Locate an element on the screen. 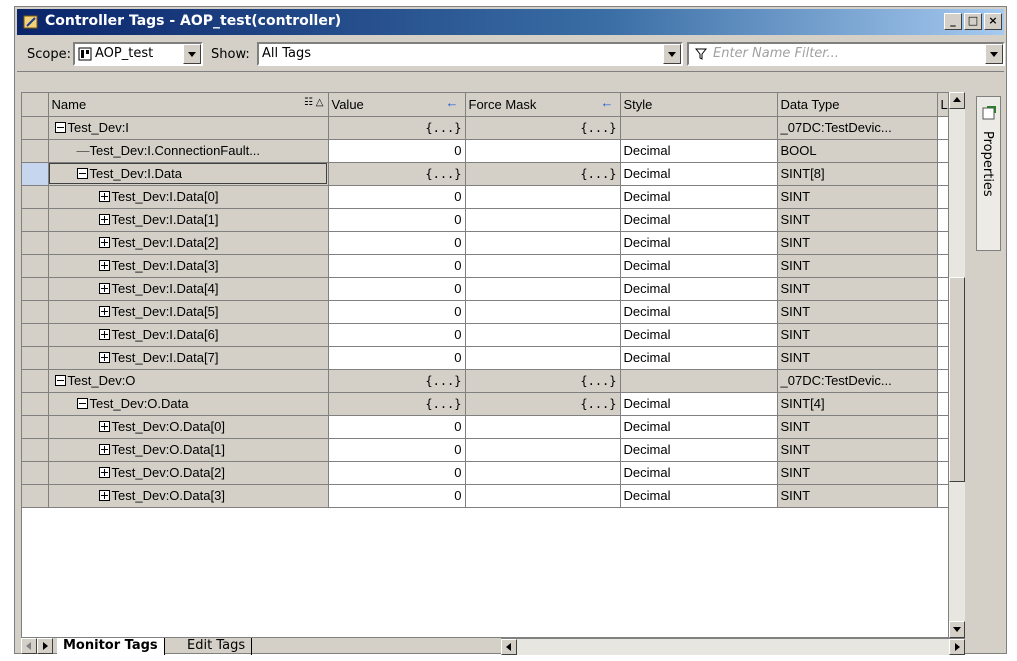 The height and width of the screenshot is (661, 1017). table-row: Test_Dev:I.Data[2] 0 Decimal SINT is located at coordinates (487, 243).